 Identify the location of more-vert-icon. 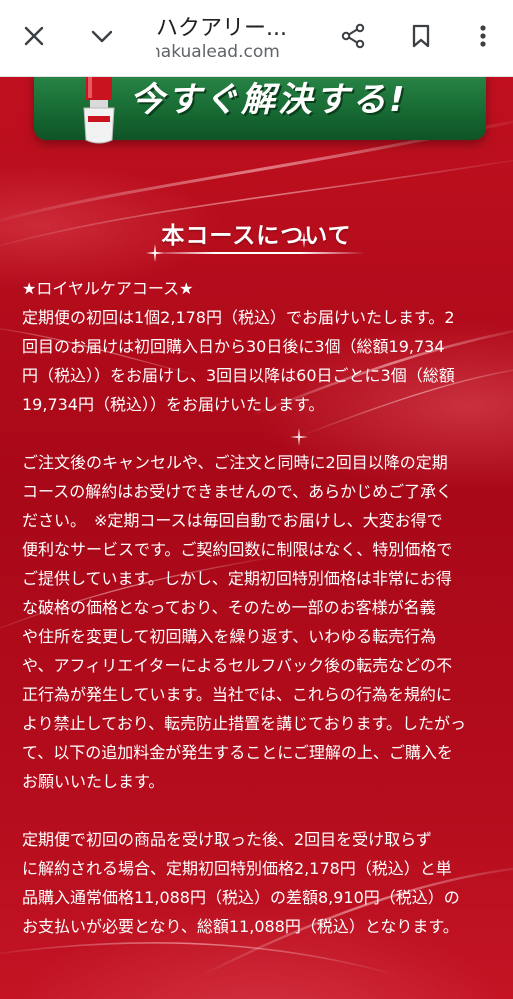
(483, 36).